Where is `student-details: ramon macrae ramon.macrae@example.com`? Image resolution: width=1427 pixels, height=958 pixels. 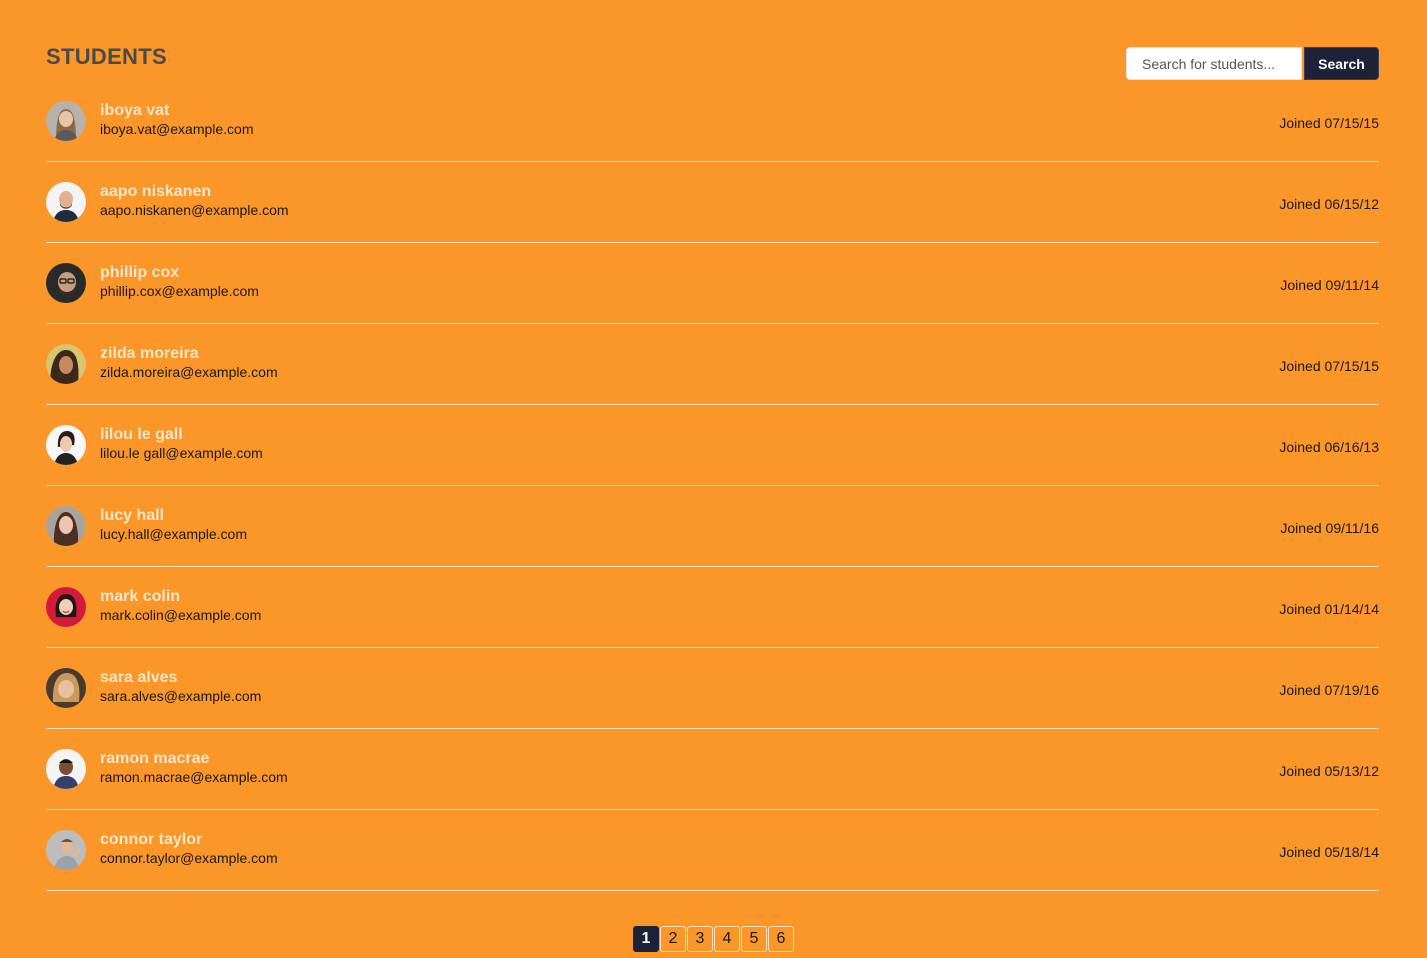
student-details: ramon macrae ramon.macrae@example.com is located at coordinates (194, 768).